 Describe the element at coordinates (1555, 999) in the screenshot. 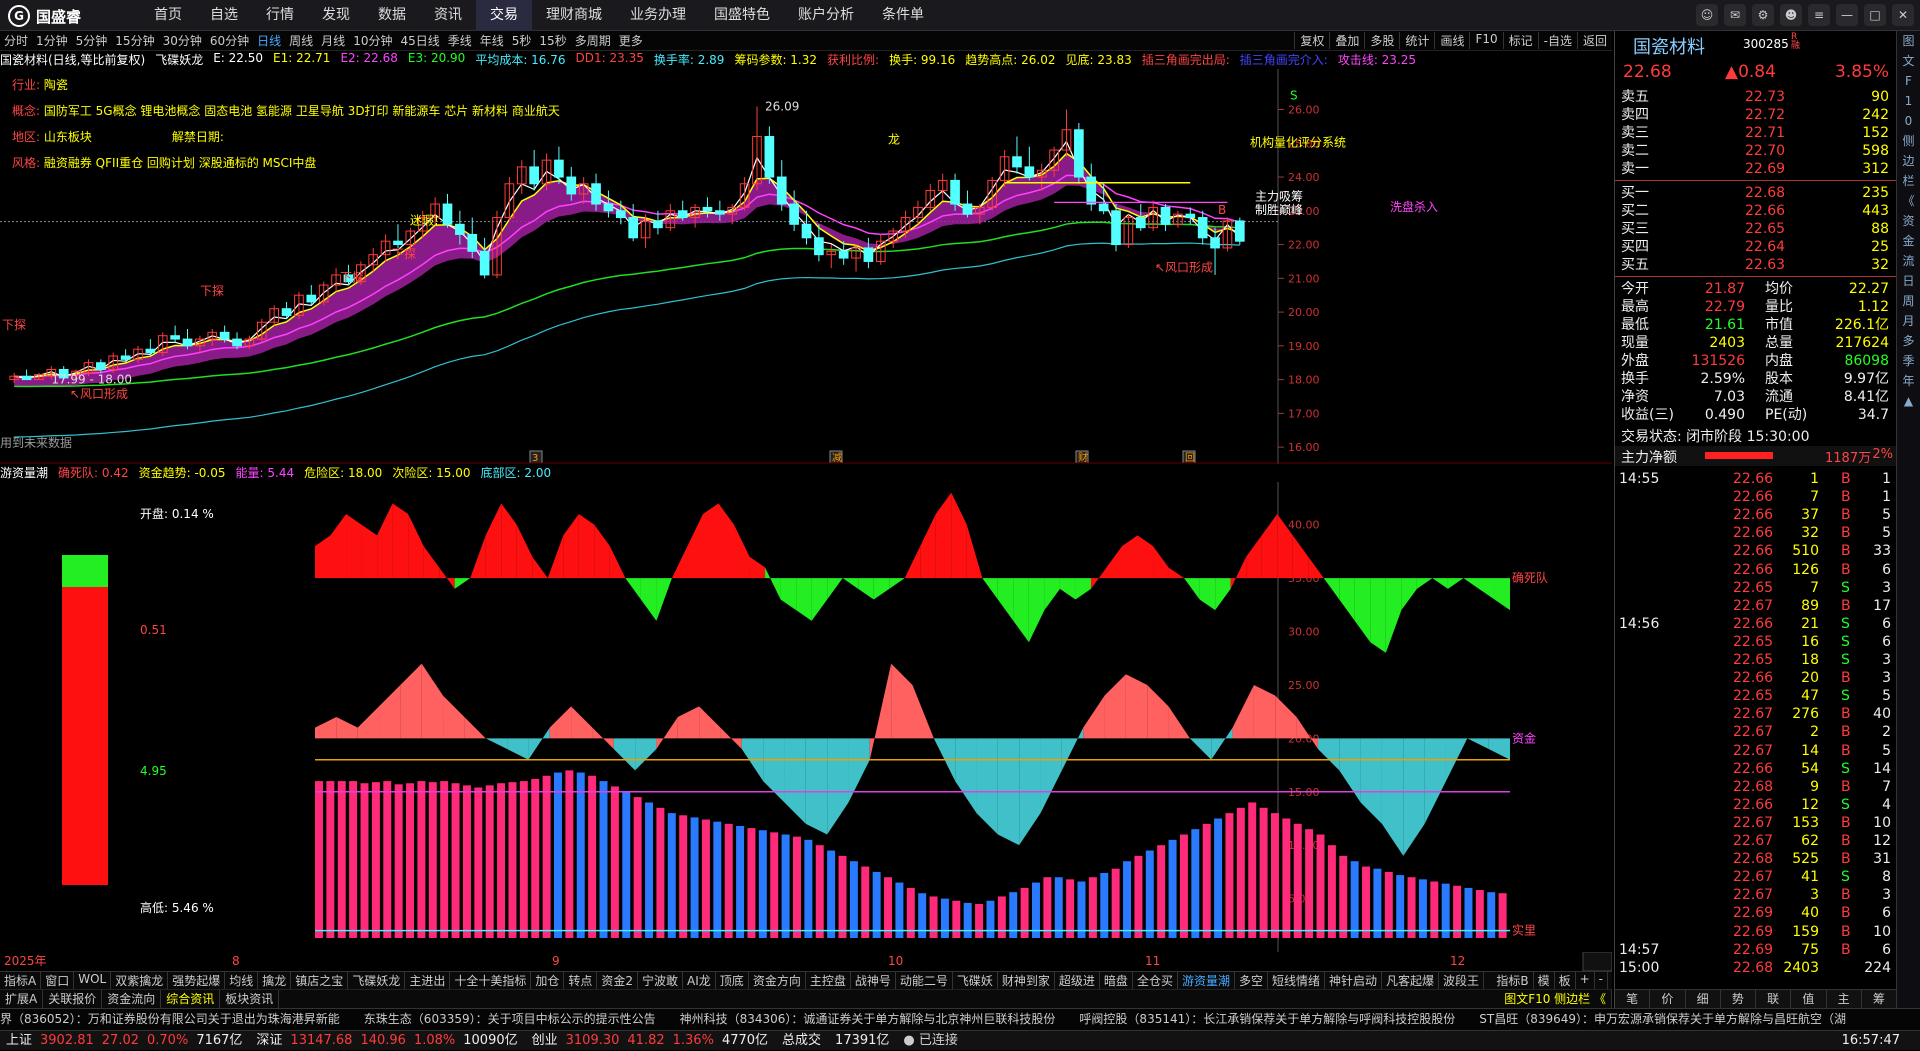

I see `f10-sidebar-button: 图文F10 侧边栏 《` at that location.